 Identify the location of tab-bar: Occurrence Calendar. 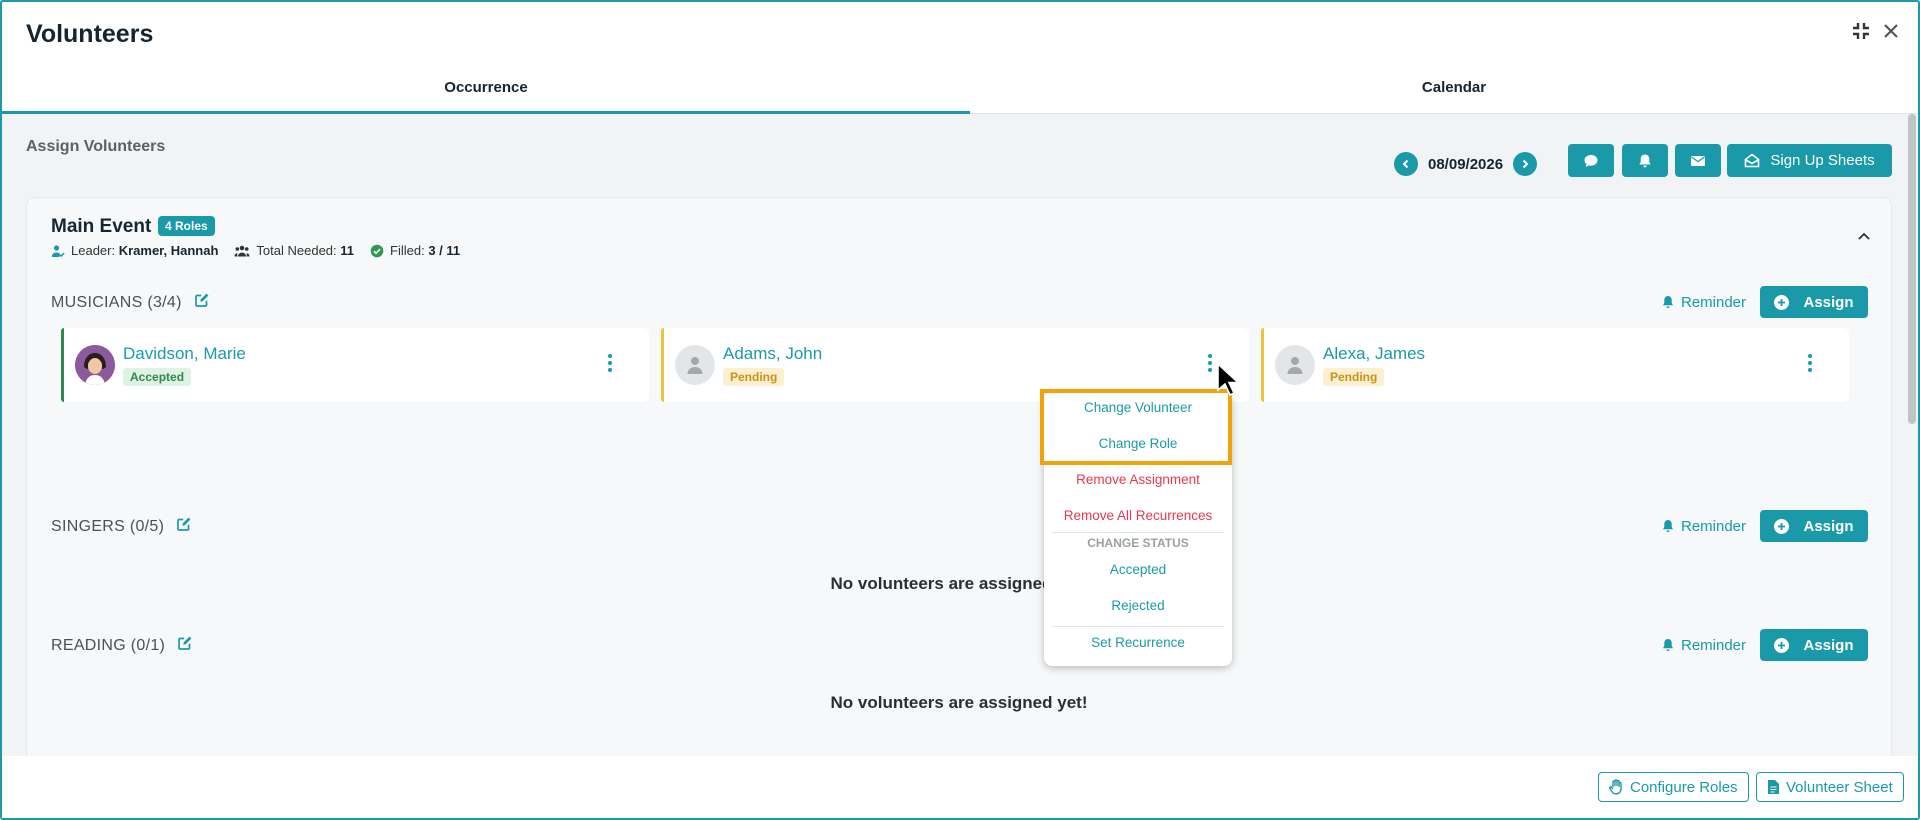
(960, 93).